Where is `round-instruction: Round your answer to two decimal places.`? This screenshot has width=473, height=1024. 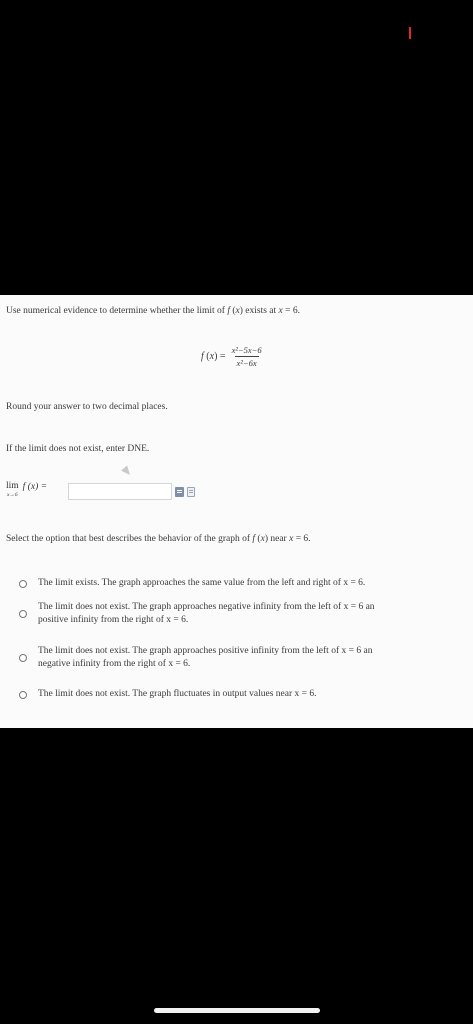
round-instruction: Round your answer to two decimal places. is located at coordinates (87, 407).